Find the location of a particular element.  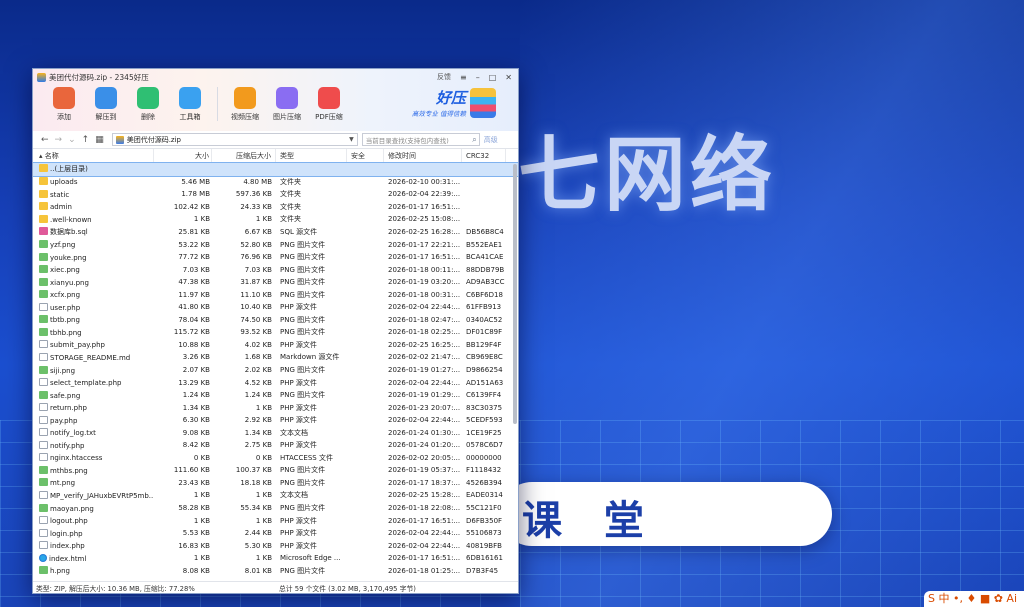

file-name: yzf.png is located at coordinates (63, 245).